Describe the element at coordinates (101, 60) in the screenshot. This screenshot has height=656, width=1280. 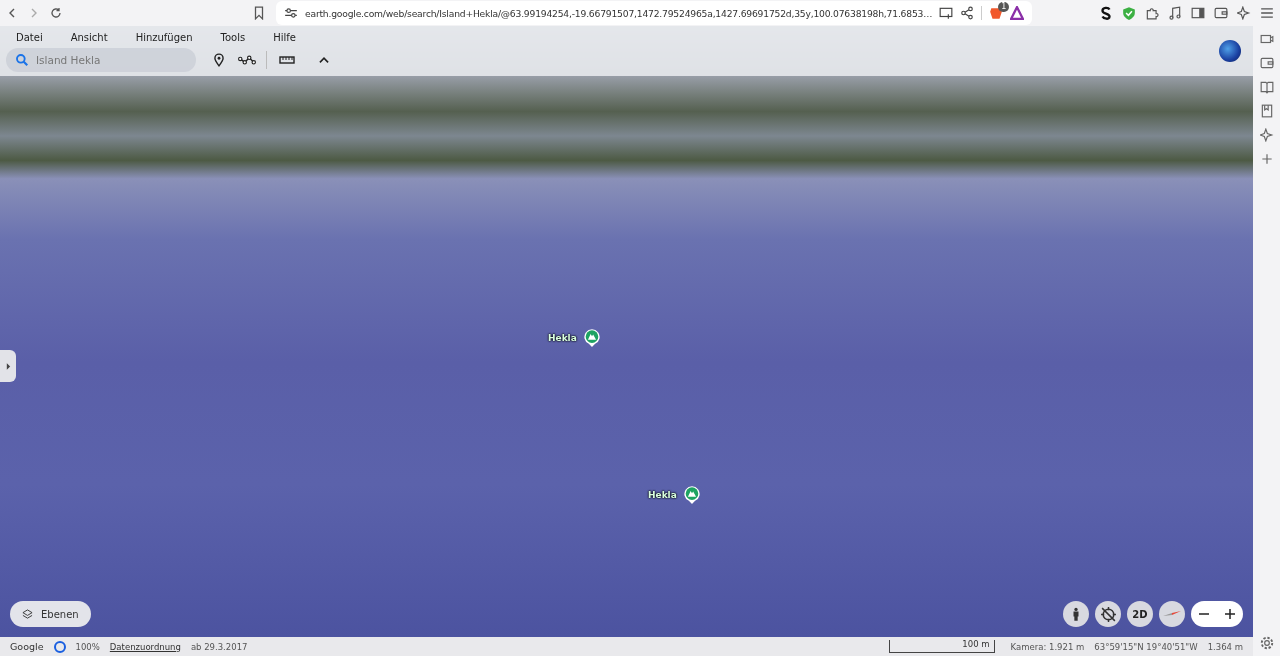
I see `search-field: Island Hekla` at that location.